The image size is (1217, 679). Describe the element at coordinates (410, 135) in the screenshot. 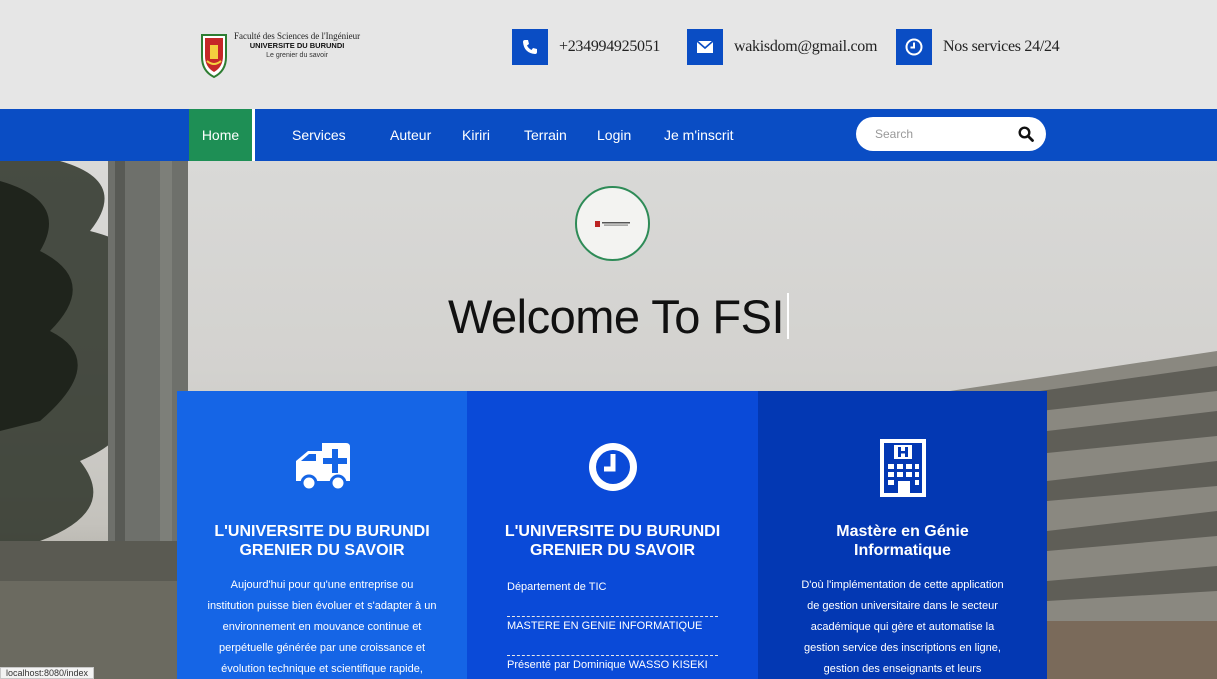

I see `nav-auteur: Auteur` at that location.